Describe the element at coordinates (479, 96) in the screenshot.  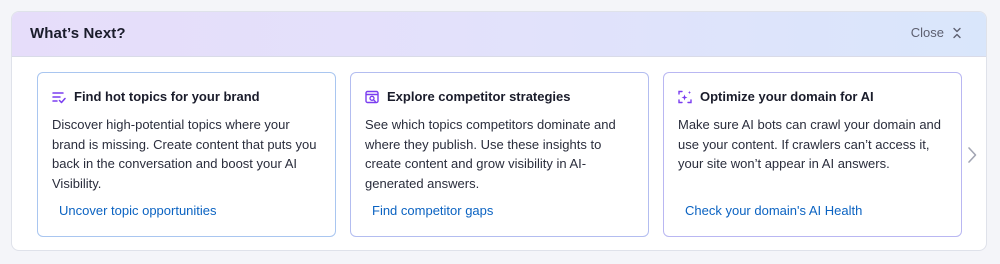
I see `card-title: Explore competitor strategies` at that location.